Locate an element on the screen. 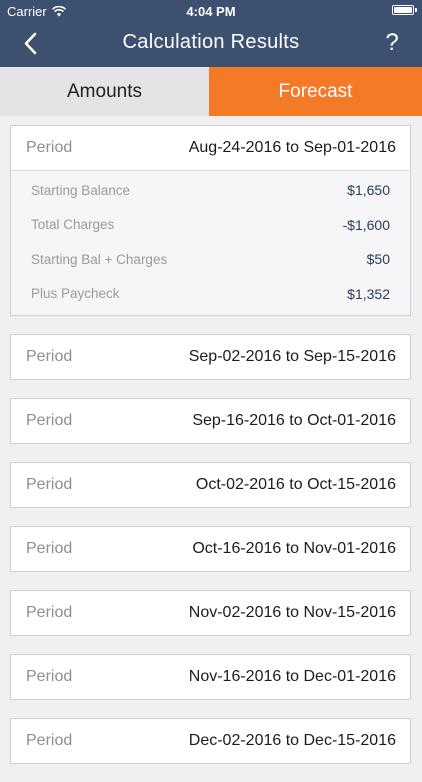 This screenshot has width=422, height=782. period-card: Period Dec-02-2016 to Dec-15-2016 is located at coordinates (210, 741).